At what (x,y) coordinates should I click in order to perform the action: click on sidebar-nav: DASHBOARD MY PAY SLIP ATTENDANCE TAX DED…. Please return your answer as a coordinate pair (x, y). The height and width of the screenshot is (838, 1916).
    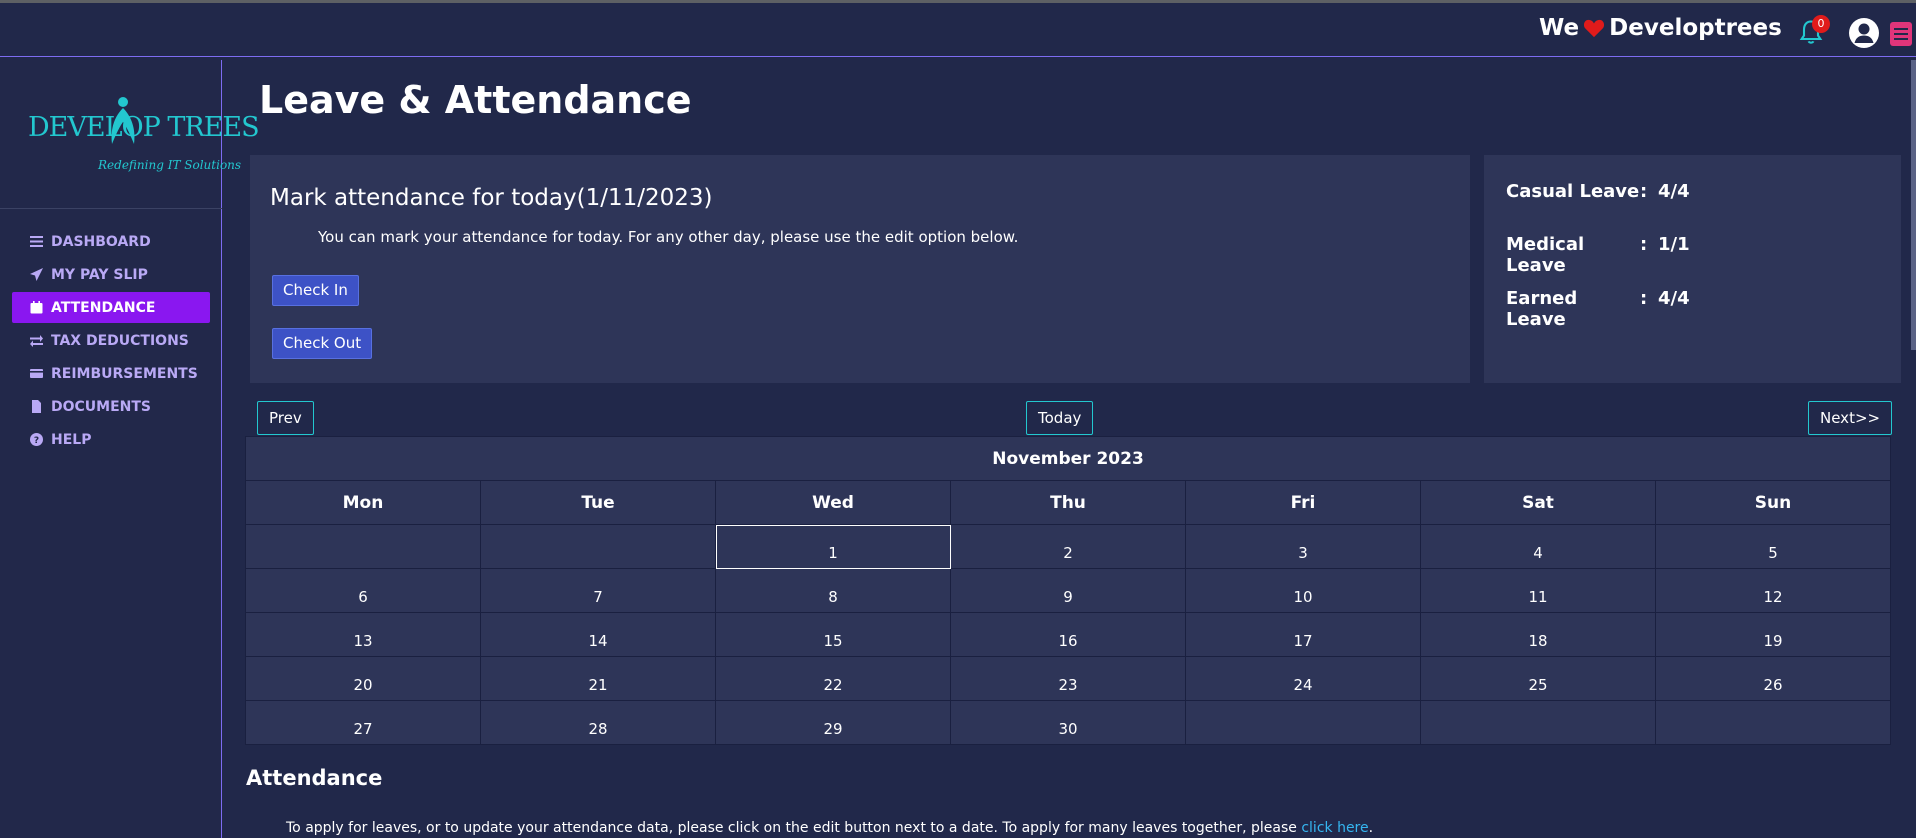
    Looking at the image, I should click on (111, 341).